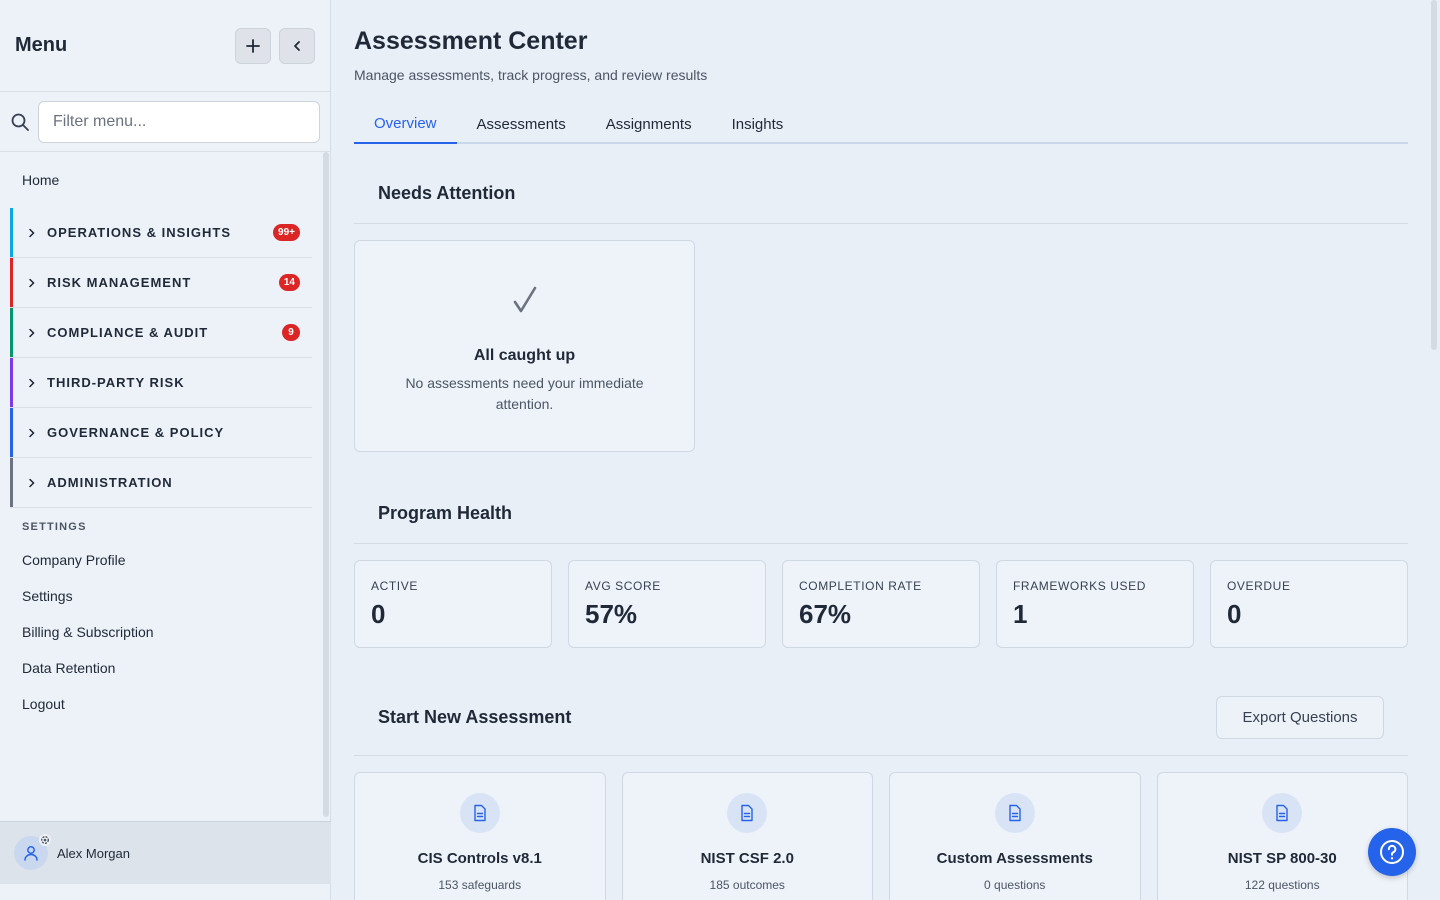 The image size is (1440, 900). I want to click on search-icon, so click(20, 122).